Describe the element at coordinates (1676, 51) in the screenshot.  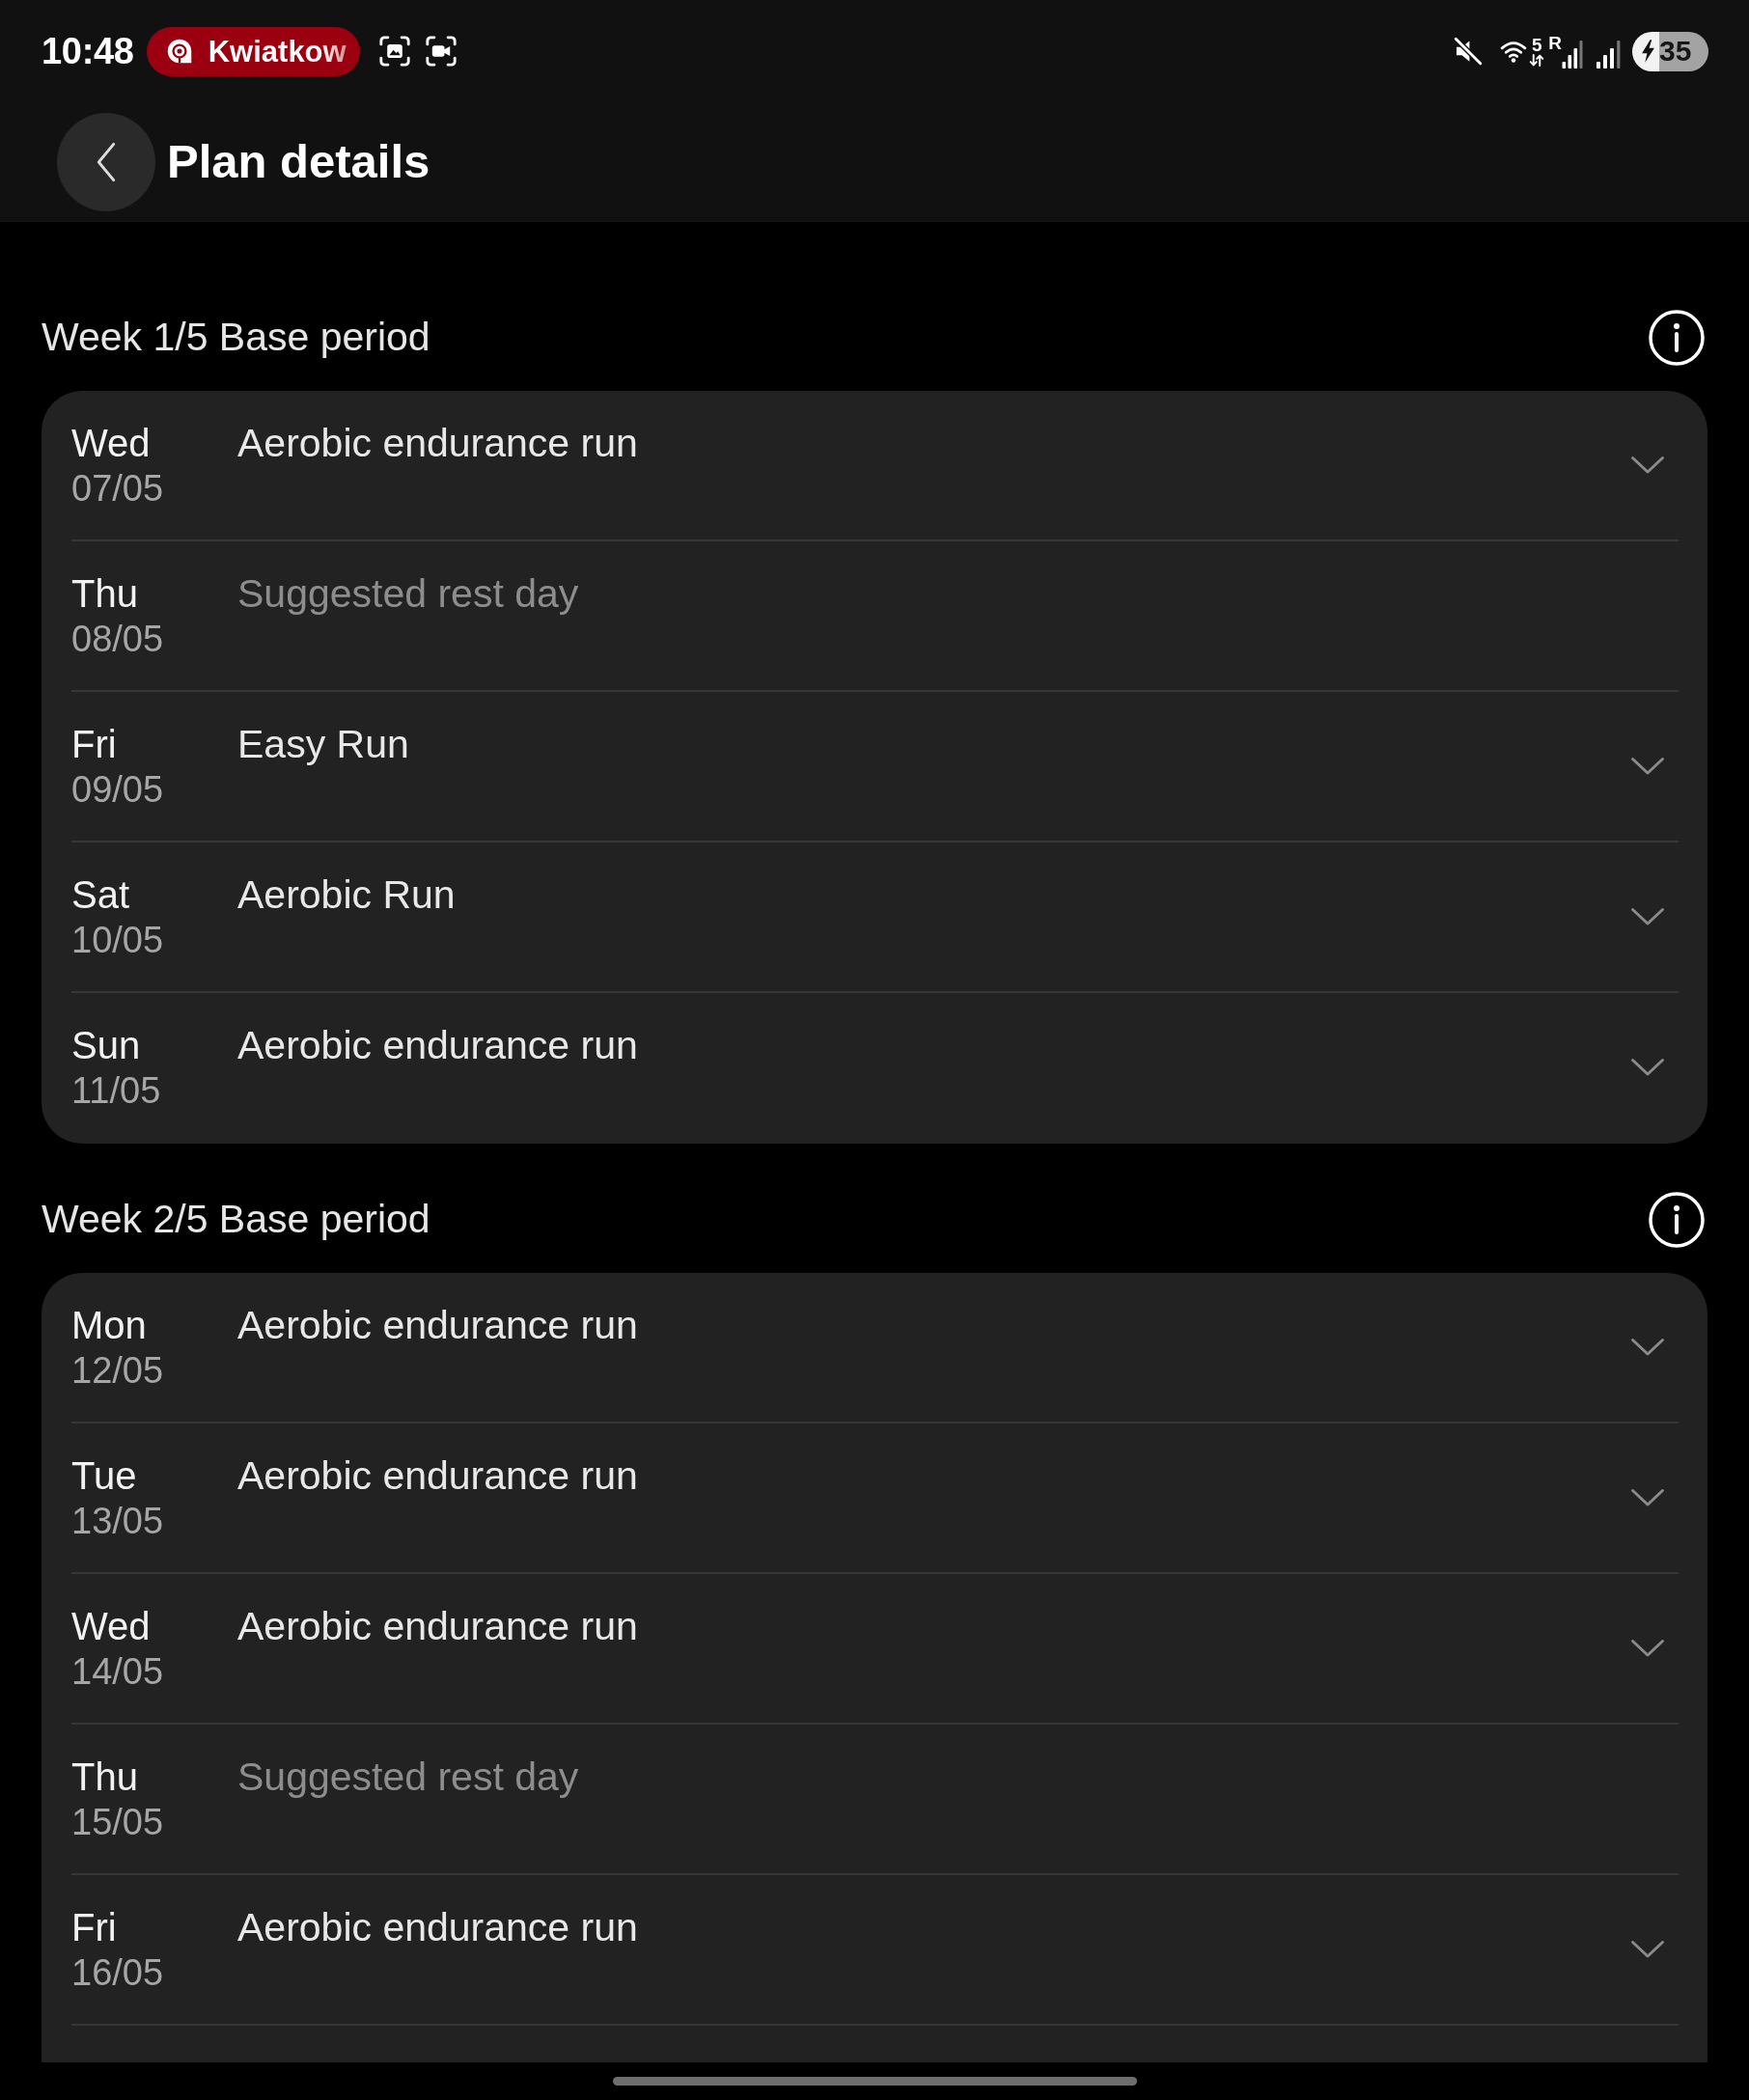
I see `battery-percent: 35` at that location.